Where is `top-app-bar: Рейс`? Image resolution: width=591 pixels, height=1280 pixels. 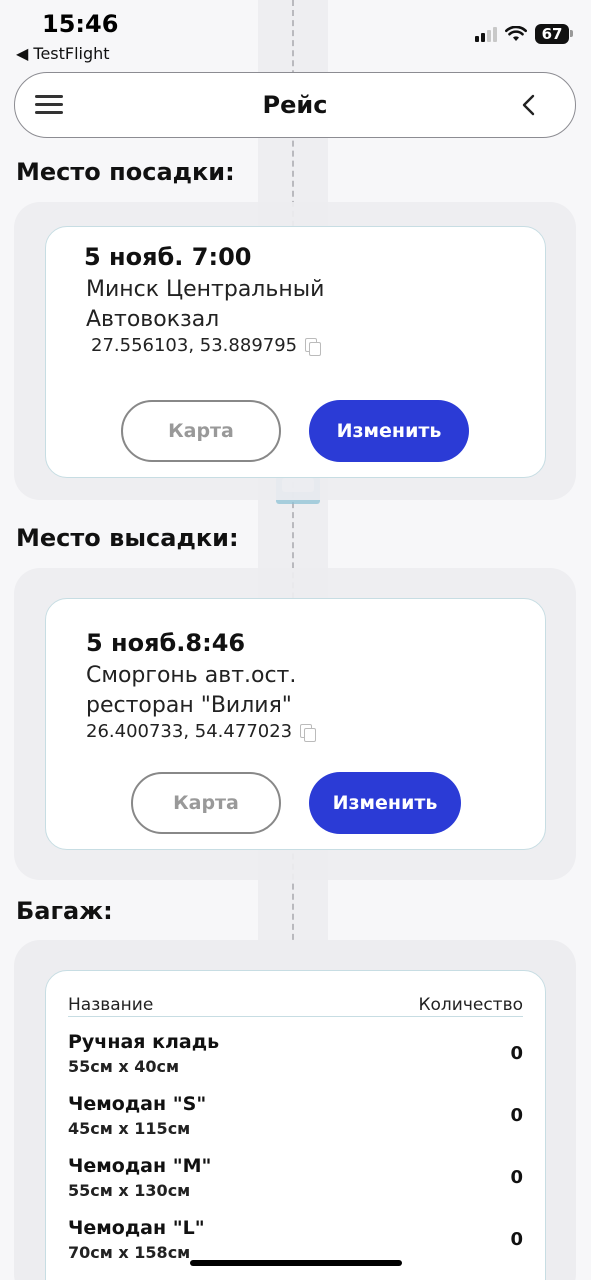
top-app-bar: Рейс is located at coordinates (295, 105).